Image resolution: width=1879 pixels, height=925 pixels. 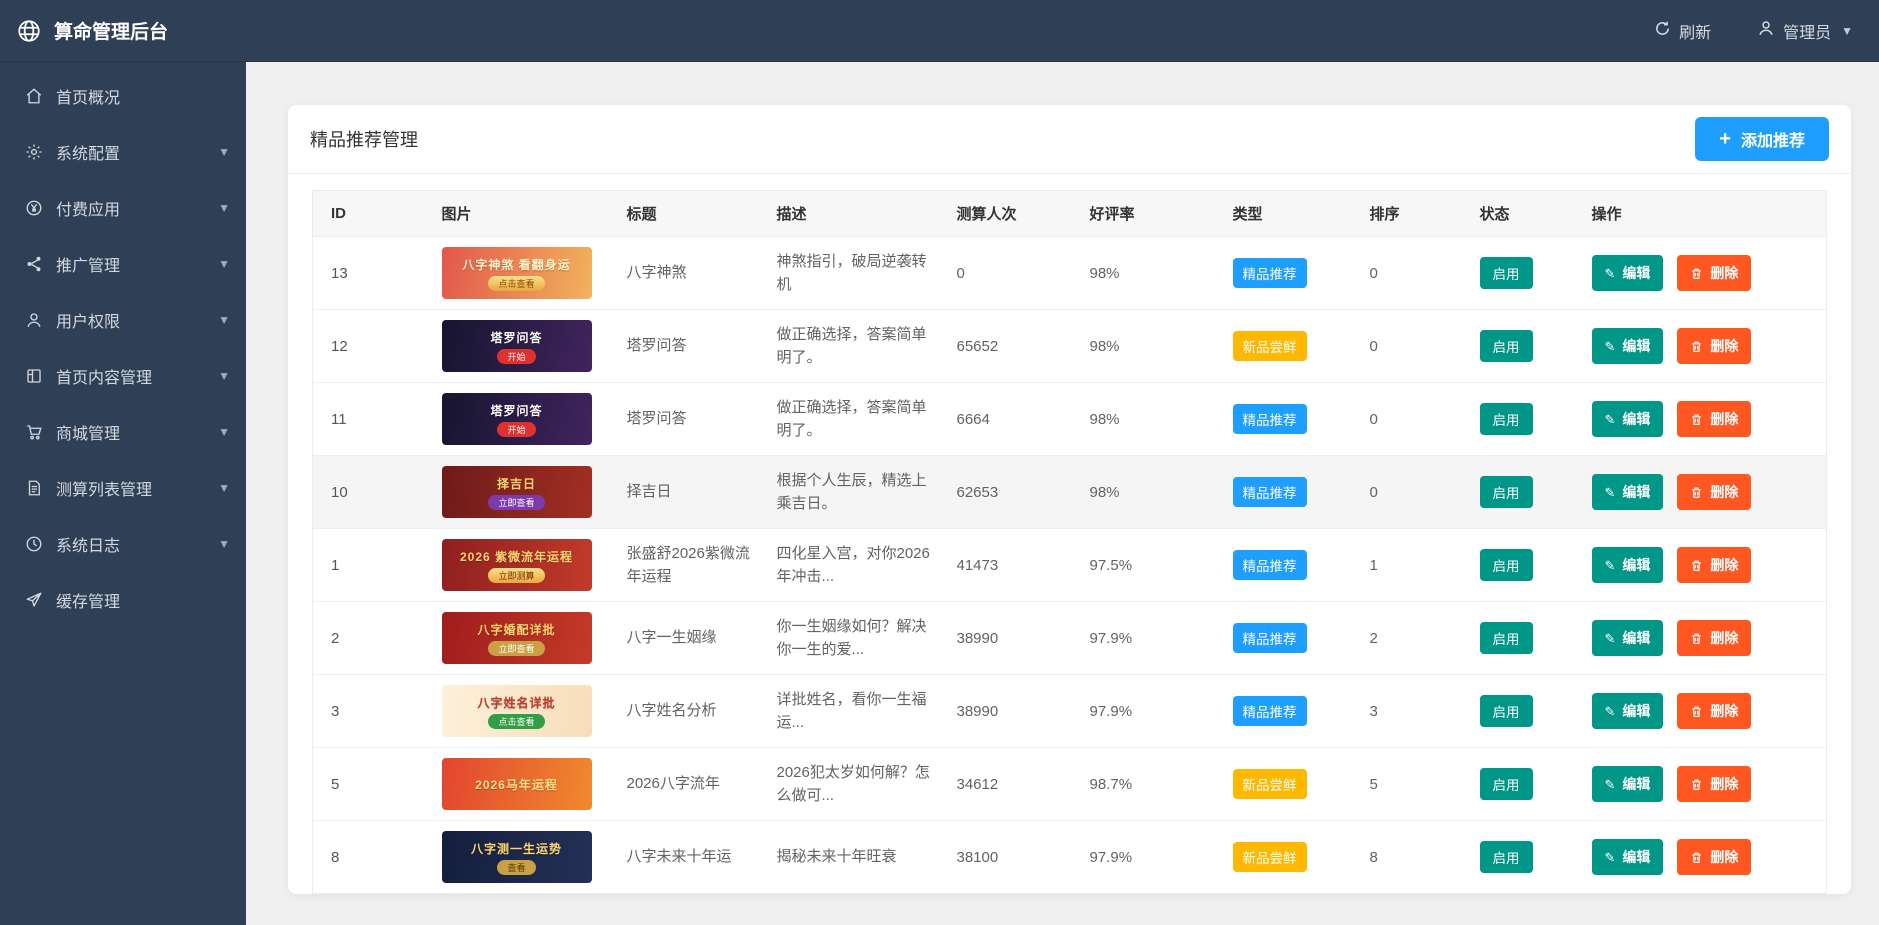 What do you see at coordinates (1009, 213) in the screenshot?
I see `col-count: 测算人次` at bounding box center [1009, 213].